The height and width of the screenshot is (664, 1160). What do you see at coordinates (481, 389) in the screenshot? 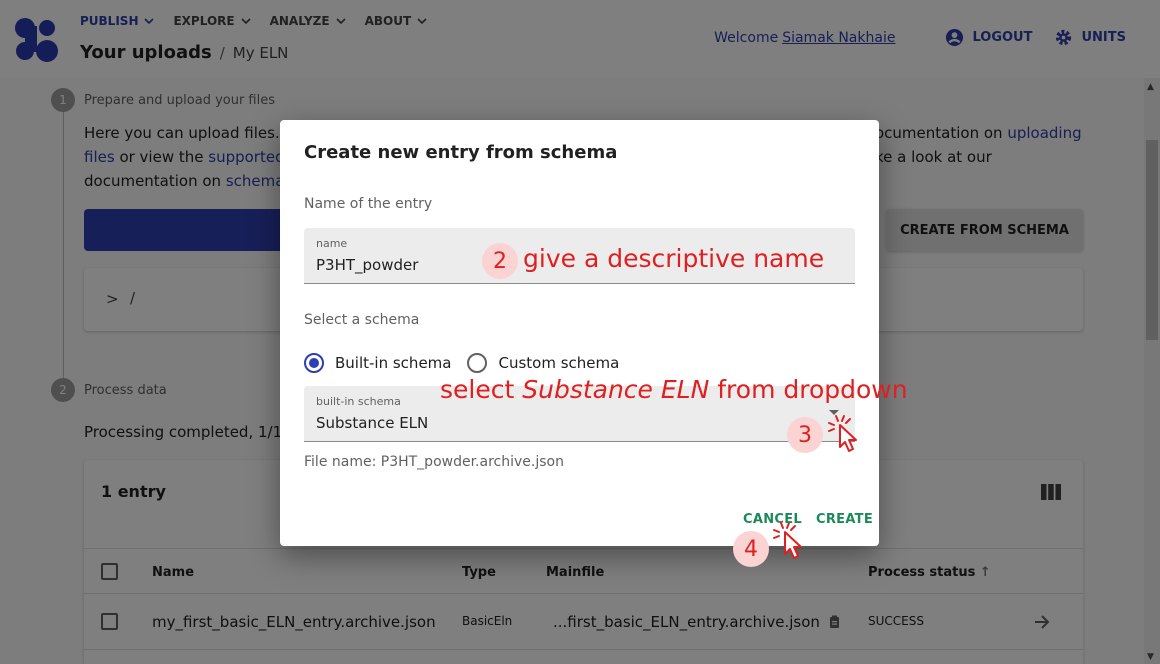
I see `annotation-text-part: select` at bounding box center [481, 389].